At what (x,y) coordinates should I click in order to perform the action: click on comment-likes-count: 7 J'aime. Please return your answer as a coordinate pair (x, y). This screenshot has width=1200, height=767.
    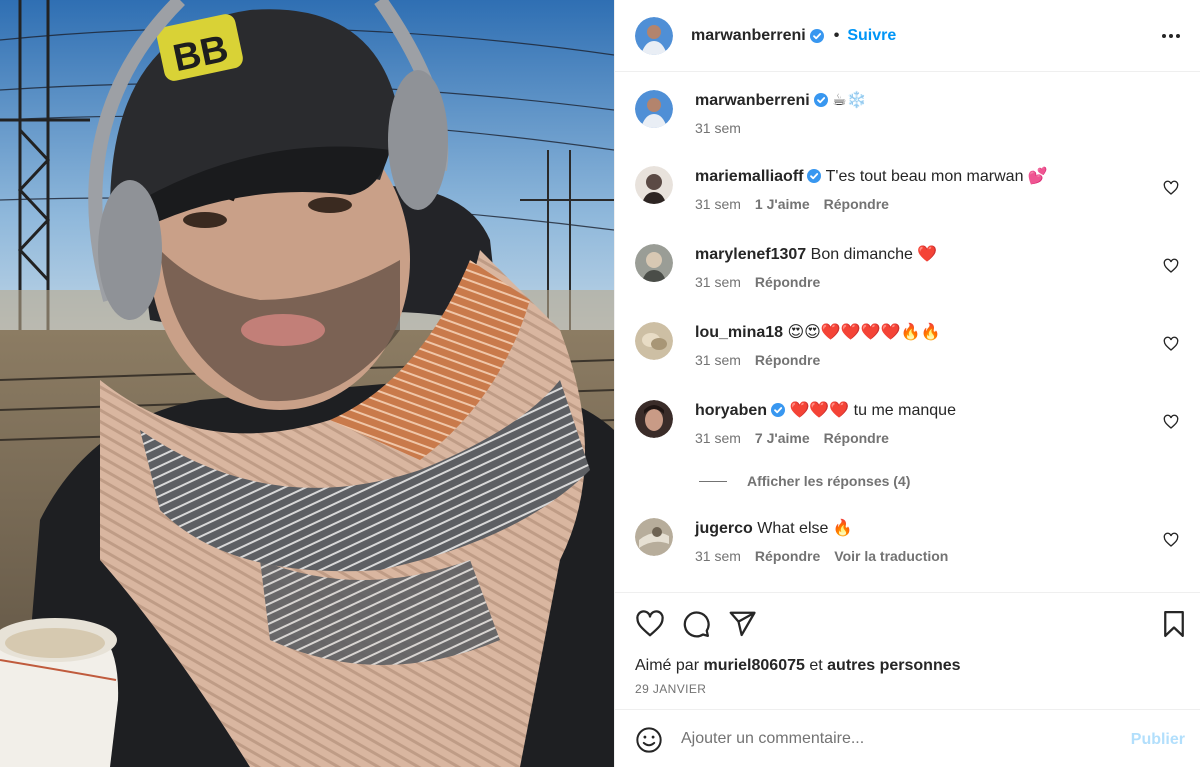
    Looking at the image, I should click on (782, 438).